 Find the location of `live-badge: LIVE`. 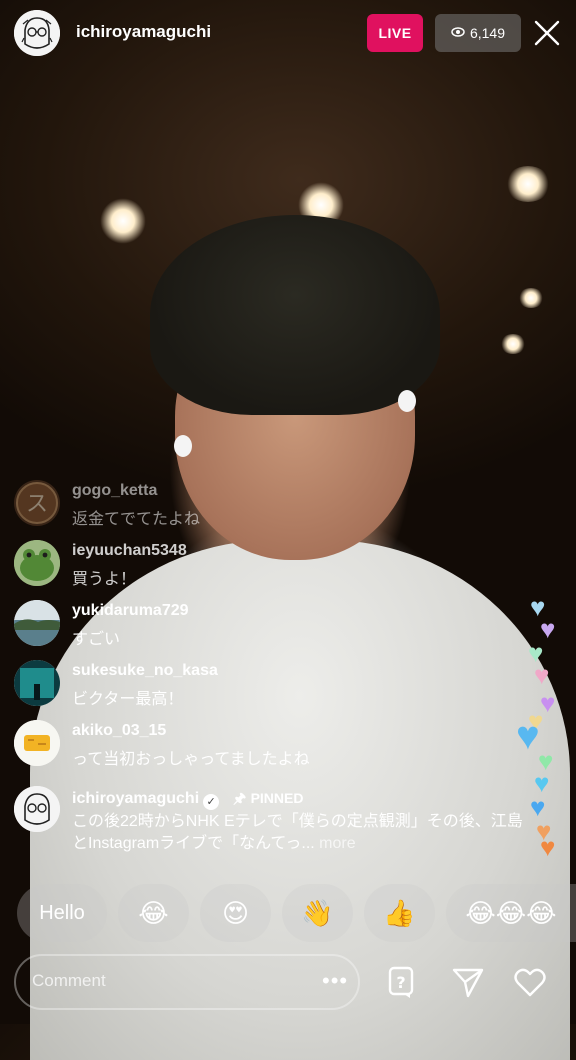

live-badge: LIVE is located at coordinates (395, 33).